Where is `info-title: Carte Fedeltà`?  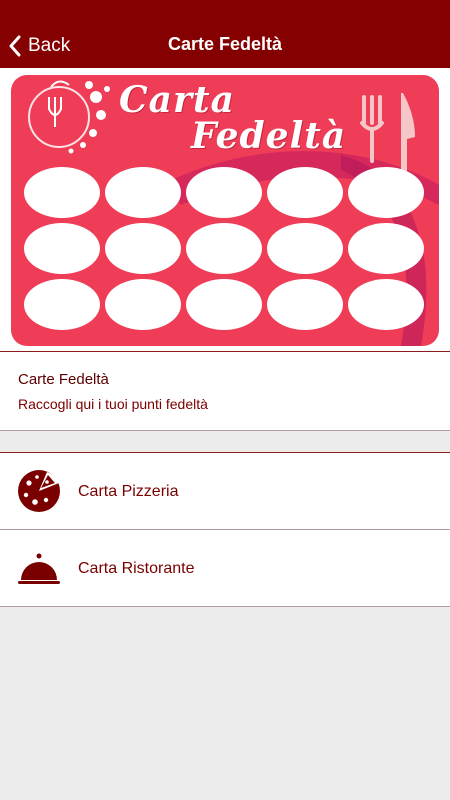
info-title: Carte Fedeltà is located at coordinates (63, 379).